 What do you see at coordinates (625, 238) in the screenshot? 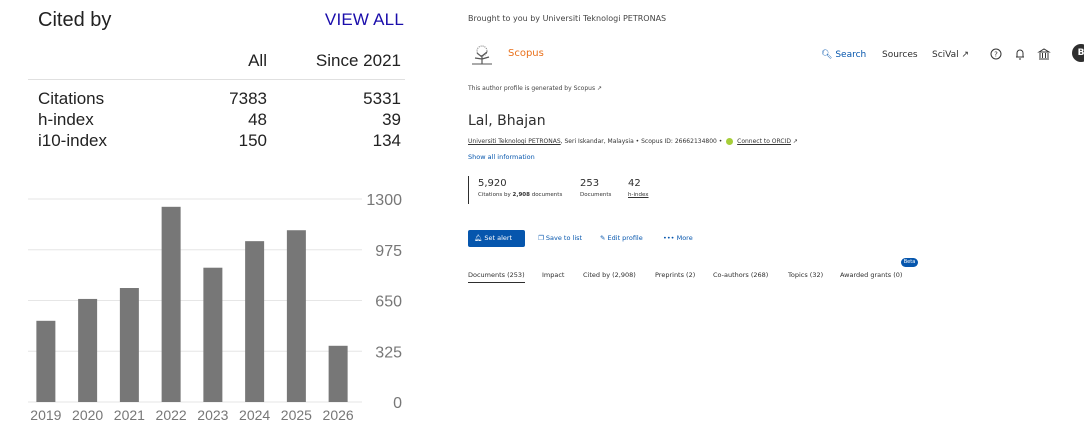
I see `edit-profile-label: Edit profile` at bounding box center [625, 238].